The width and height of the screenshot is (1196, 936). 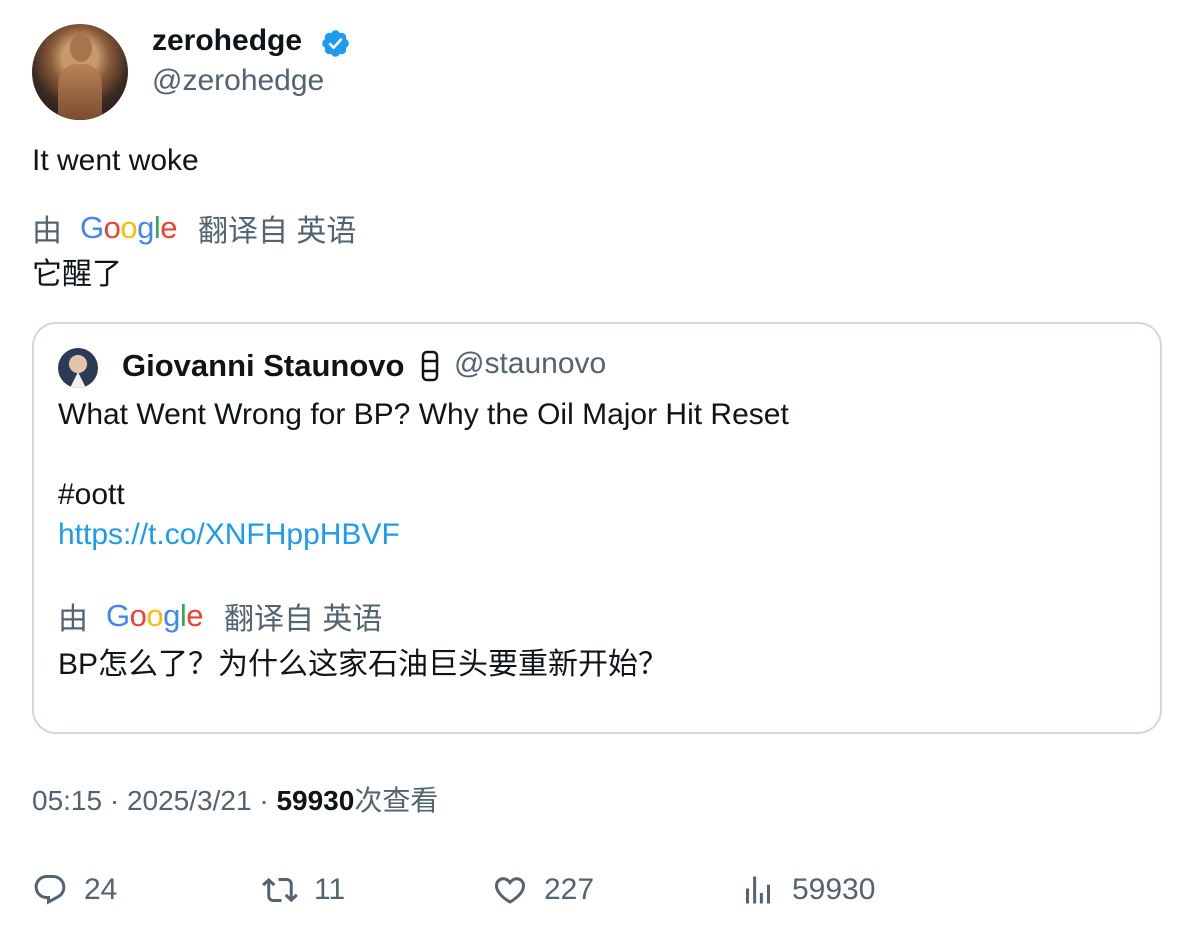 What do you see at coordinates (430, 366) in the screenshot?
I see `oil-drum-icon` at bounding box center [430, 366].